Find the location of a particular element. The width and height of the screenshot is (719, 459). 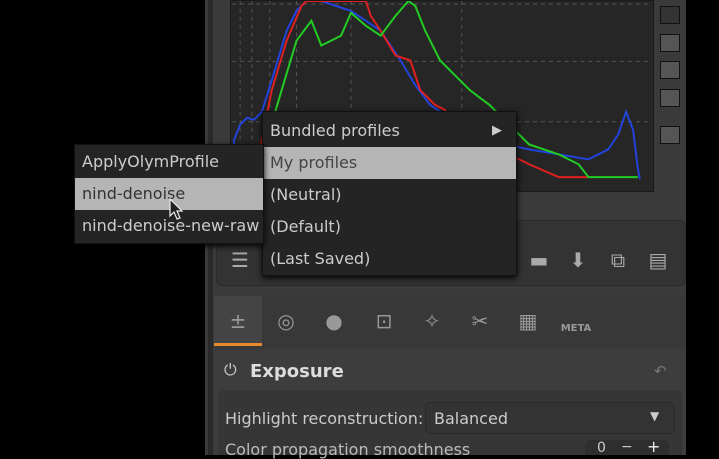

mouse-cursor-icon is located at coordinates (176, 209).